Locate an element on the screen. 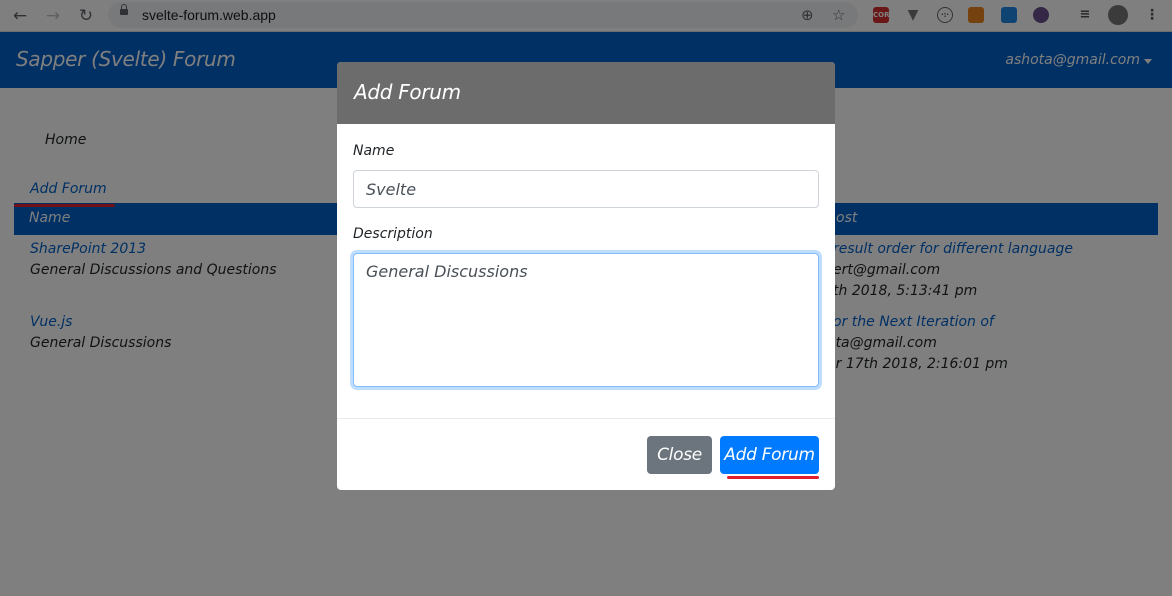 The height and width of the screenshot is (596, 1172). modal-footer-divider is located at coordinates (586, 418).